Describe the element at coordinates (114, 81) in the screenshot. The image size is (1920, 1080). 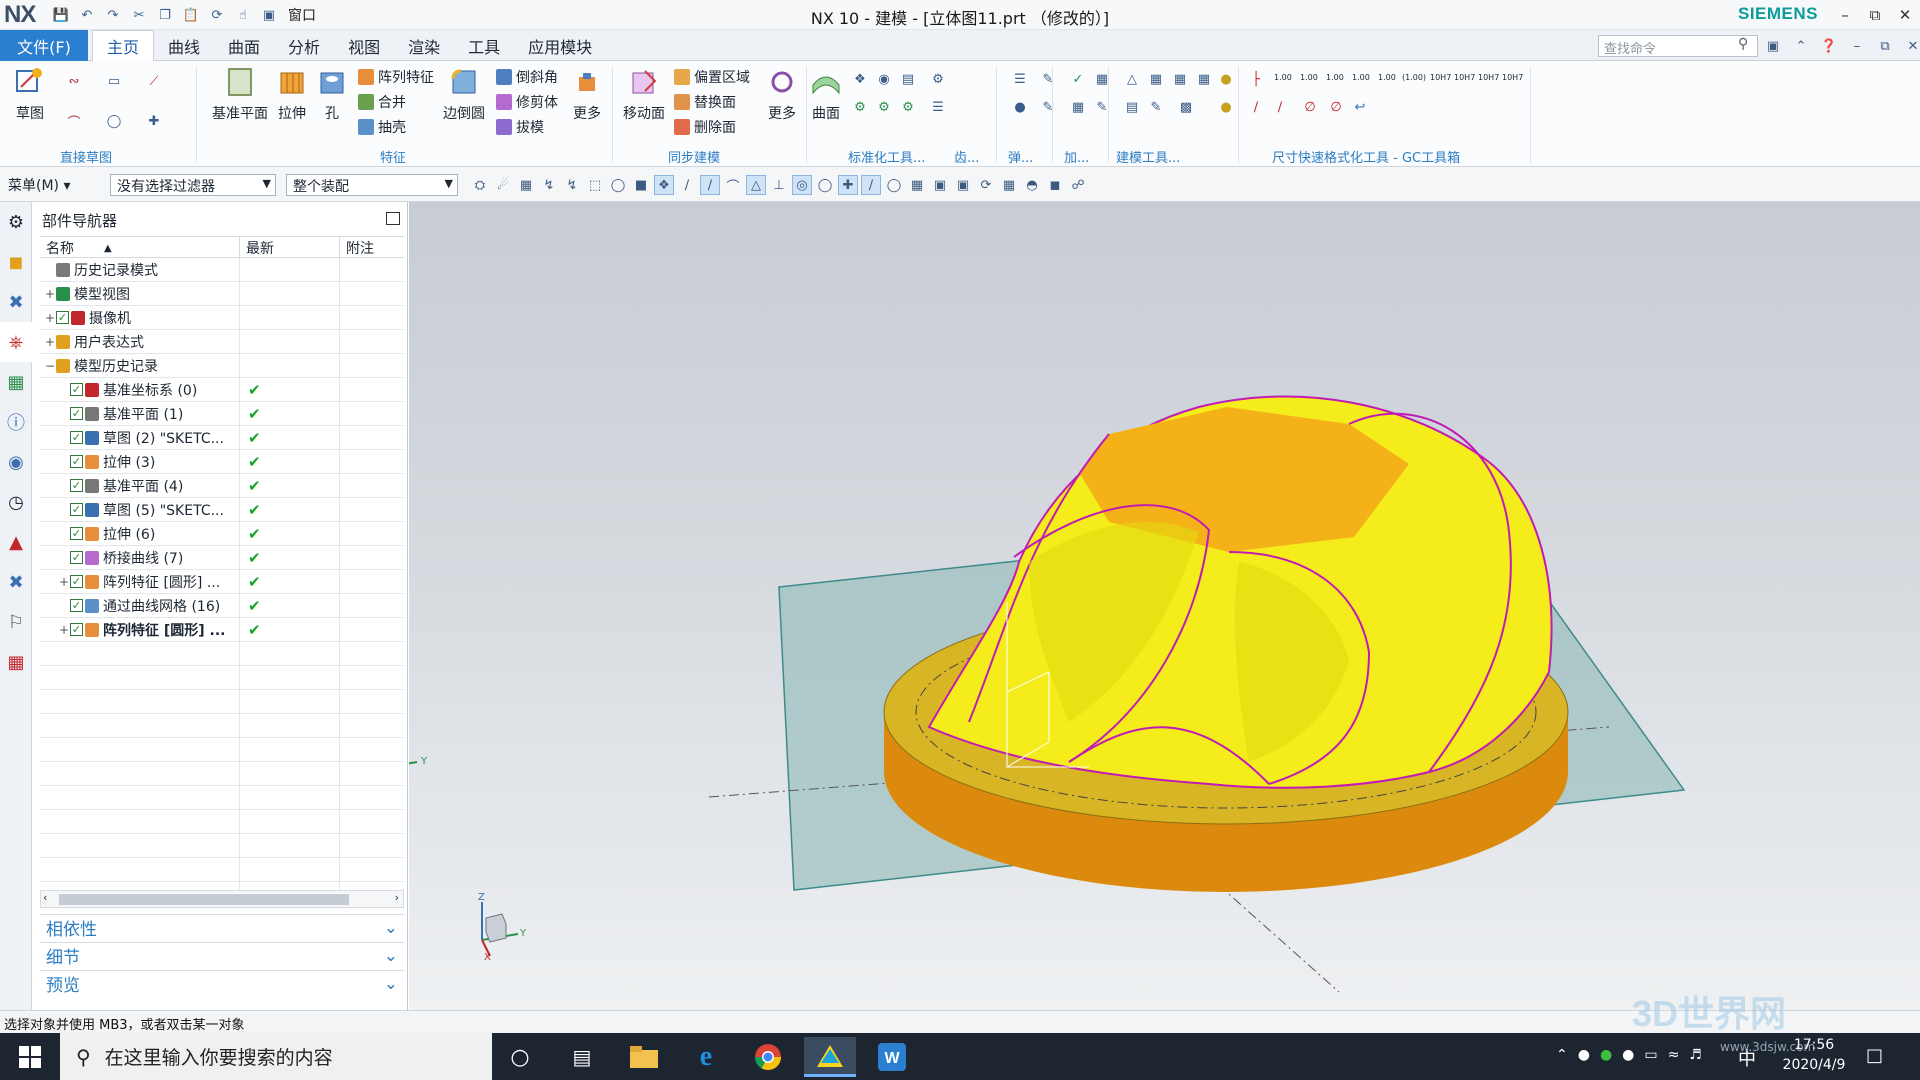
I see `rectangle-icon: ▭` at that location.